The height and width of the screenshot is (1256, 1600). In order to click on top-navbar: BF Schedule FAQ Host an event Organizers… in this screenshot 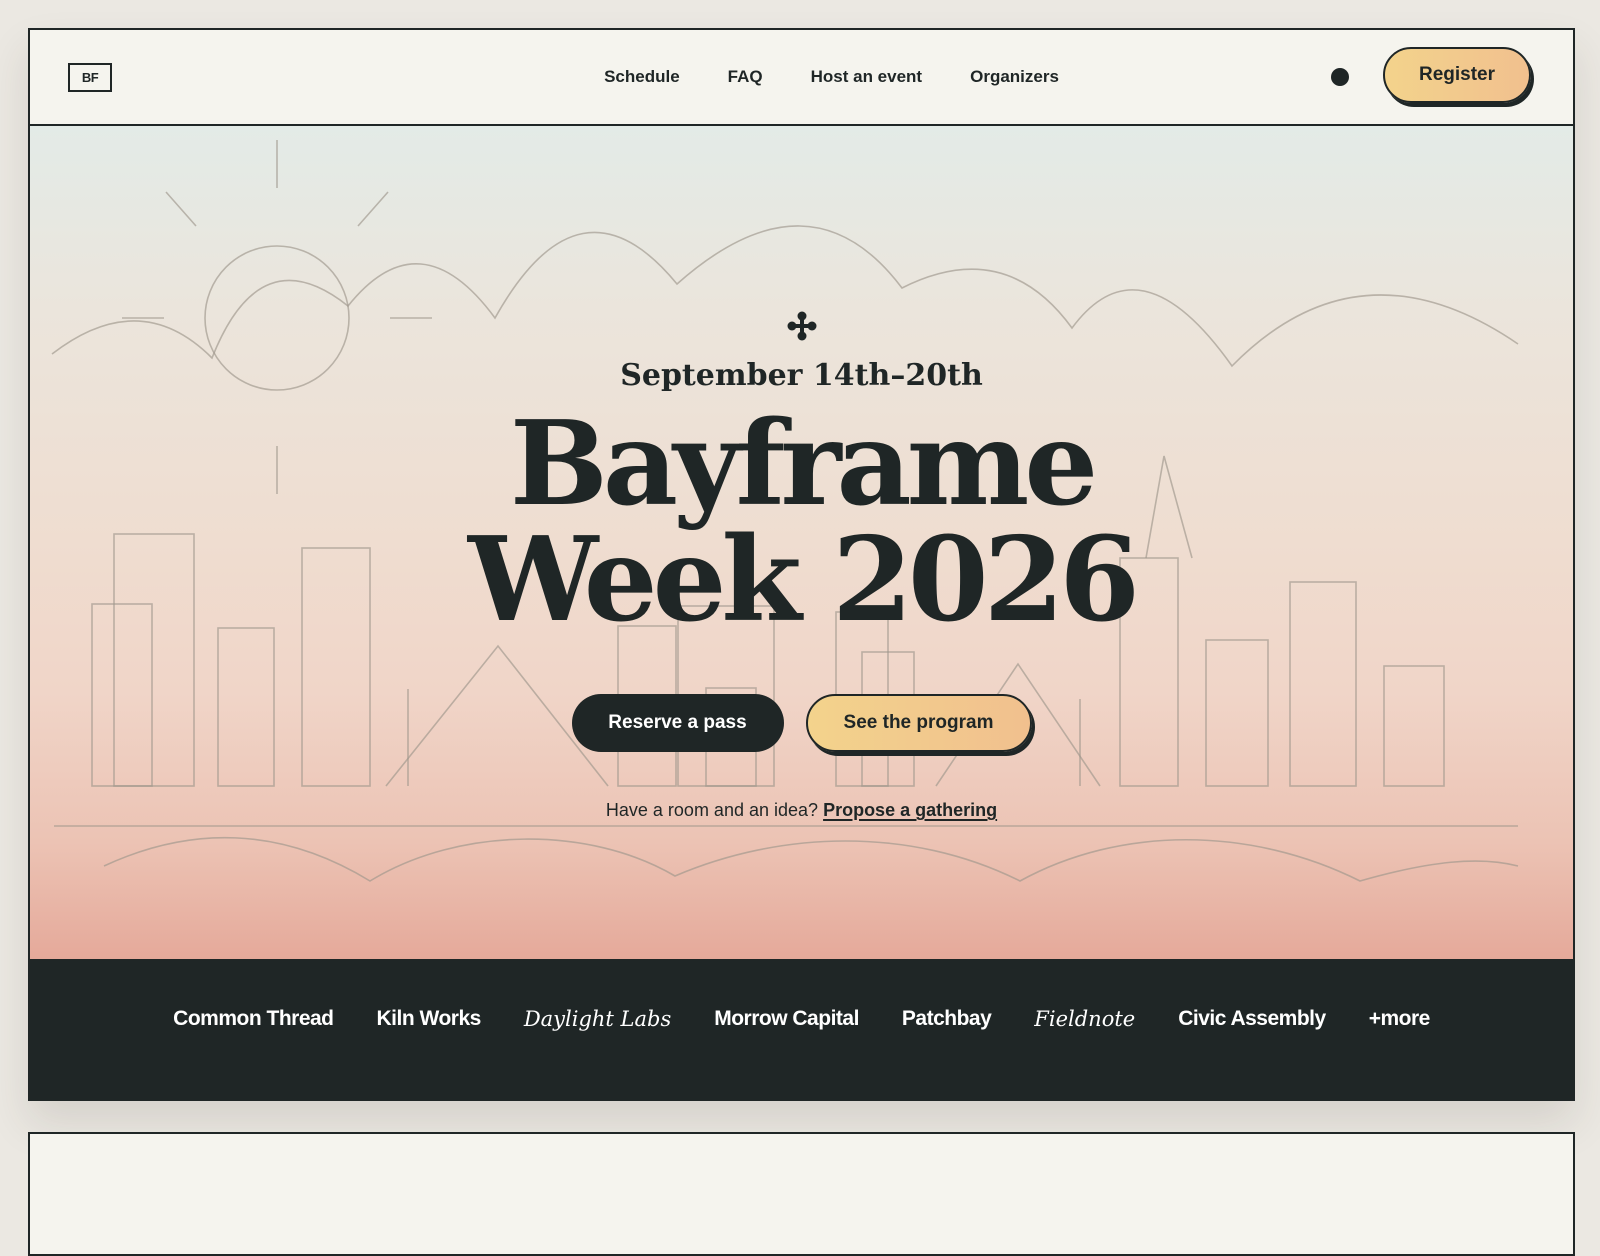, I will do `click(801, 78)`.